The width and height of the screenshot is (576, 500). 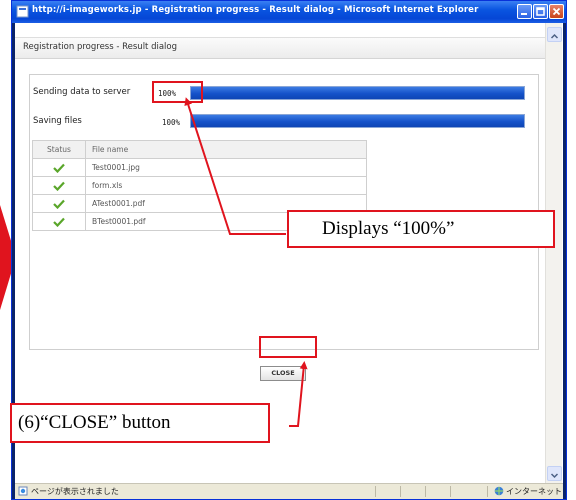 I want to click on table-row: ATest0001.pdf, so click(x=199, y=203).